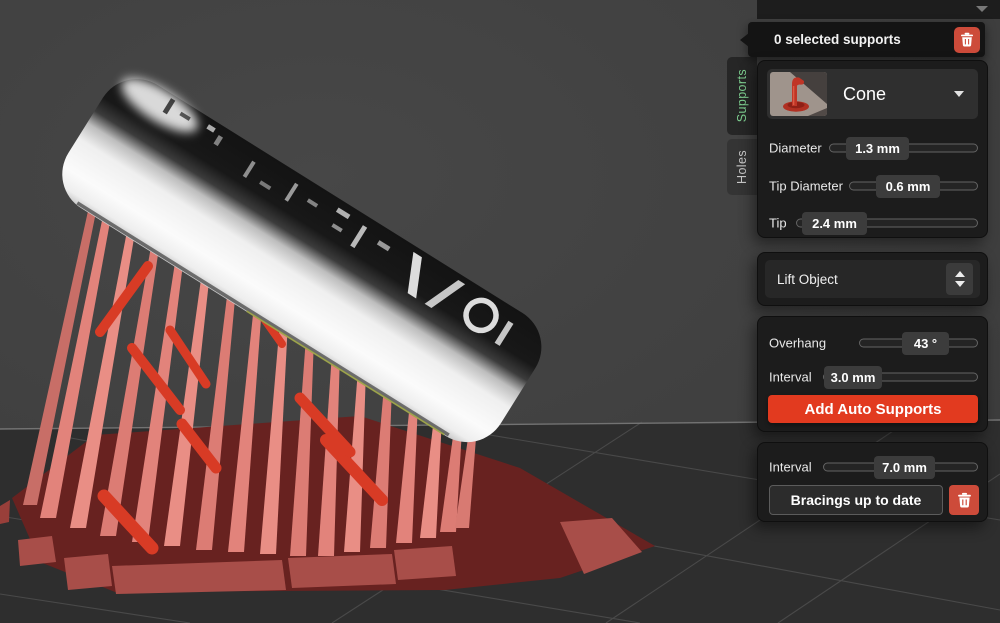 This screenshot has height=623, width=1000. I want to click on selection-bar-pointer-icon, so click(744, 40).